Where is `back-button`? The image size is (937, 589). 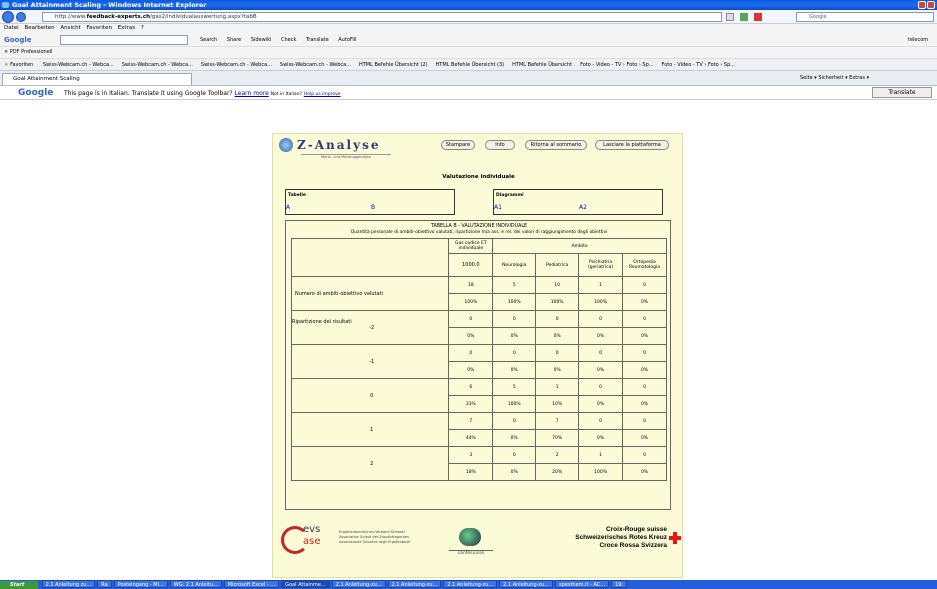
back-button is located at coordinates (8, 17).